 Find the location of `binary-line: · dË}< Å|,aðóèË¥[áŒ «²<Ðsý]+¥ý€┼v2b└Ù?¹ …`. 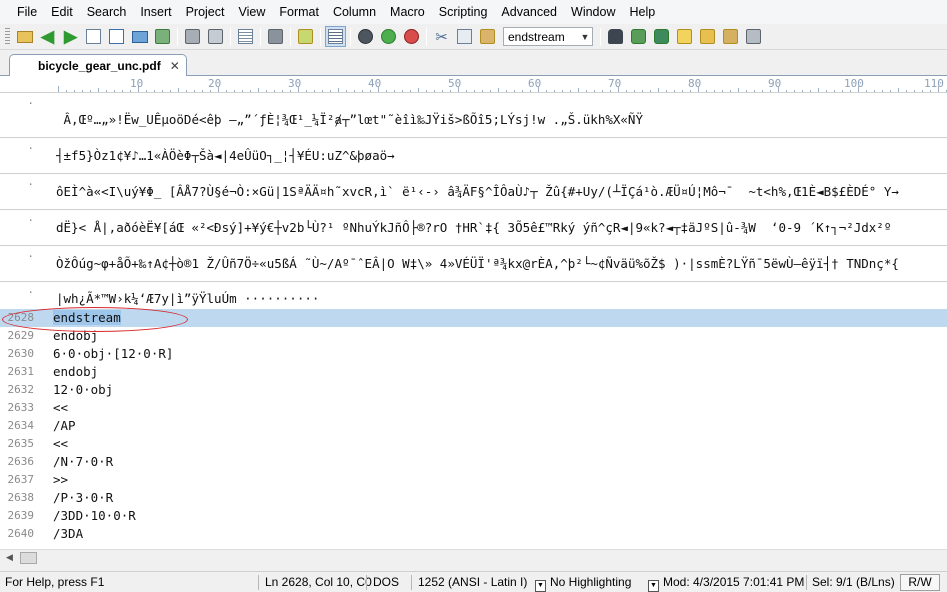

binary-line: · dË}< Å|,aðóèË¥[áŒ «²<Ðsý]+¥ý€┼v2b└Ù?¹ … is located at coordinates (473, 228).